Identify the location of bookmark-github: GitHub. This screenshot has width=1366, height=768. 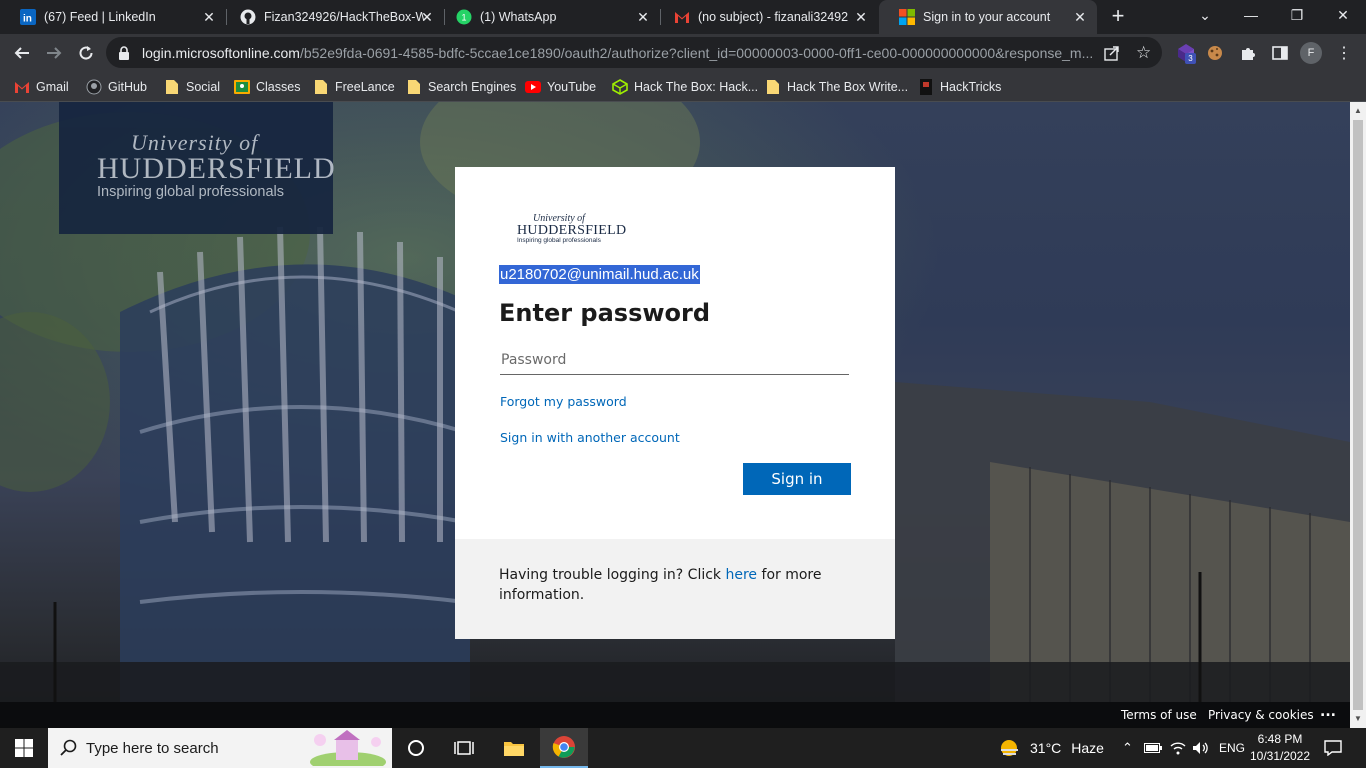
(116, 87).